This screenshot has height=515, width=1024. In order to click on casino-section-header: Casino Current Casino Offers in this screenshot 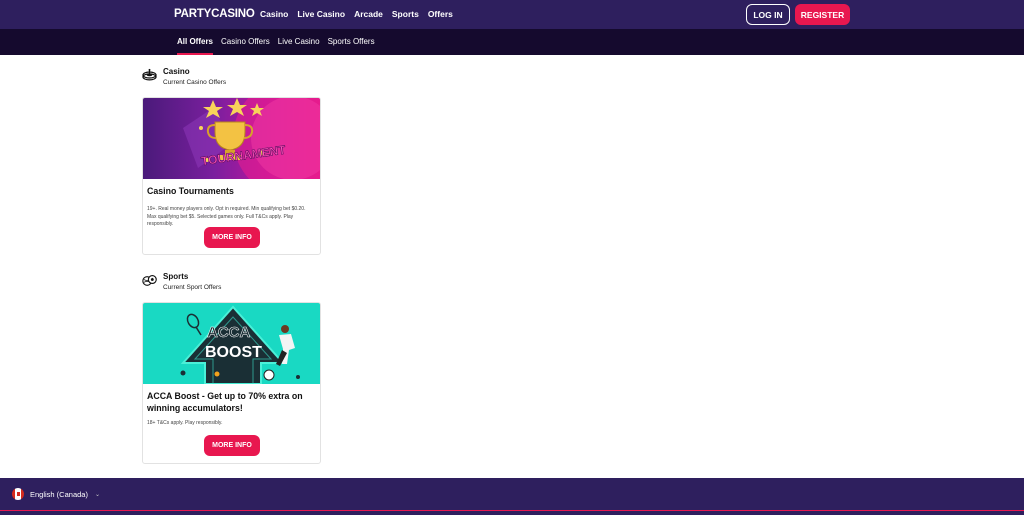, I will do `click(184, 76)`.